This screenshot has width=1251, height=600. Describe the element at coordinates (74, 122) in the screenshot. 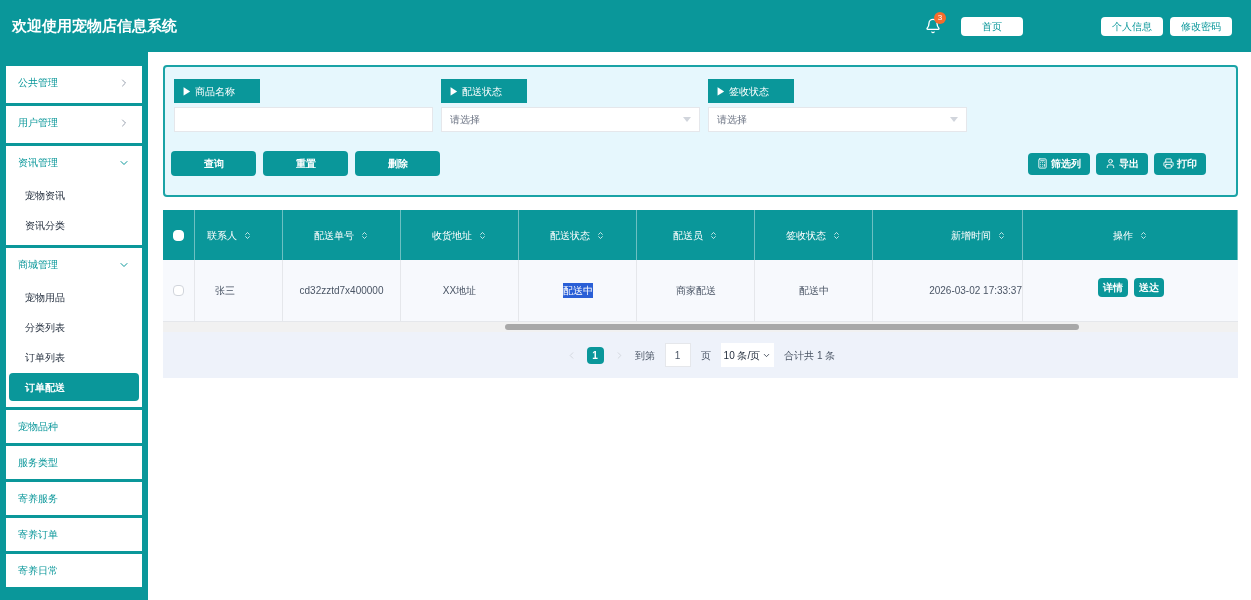

I see `sidebar-group-header: 用户管理` at that location.